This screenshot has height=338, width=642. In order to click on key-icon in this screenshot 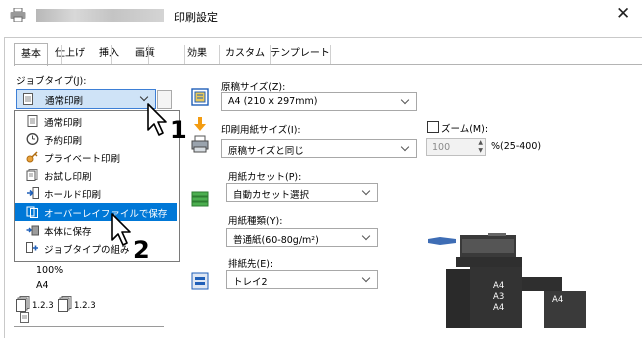, I will do `click(32, 157)`.